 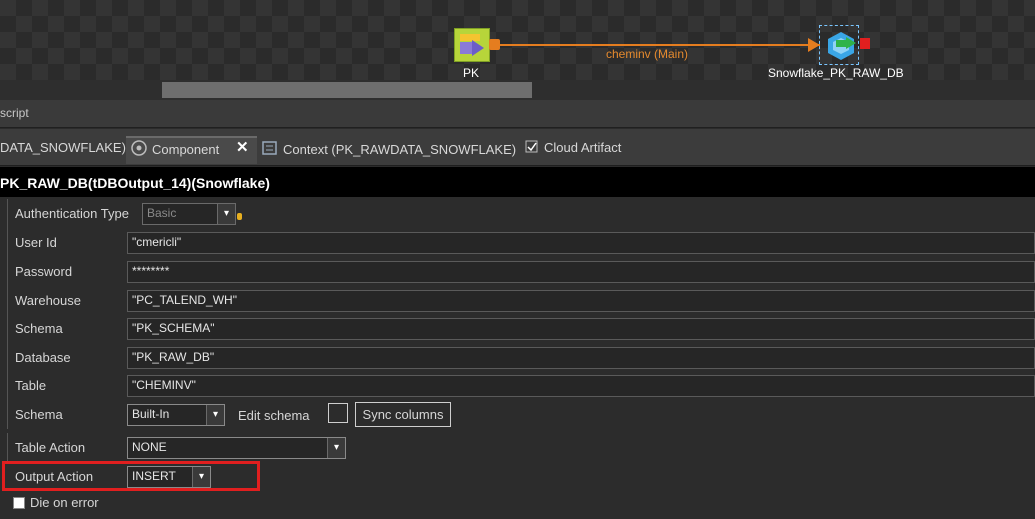 What do you see at coordinates (176, 415) in the screenshot?
I see `schema-type-select: Built-In ▾` at bounding box center [176, 415].